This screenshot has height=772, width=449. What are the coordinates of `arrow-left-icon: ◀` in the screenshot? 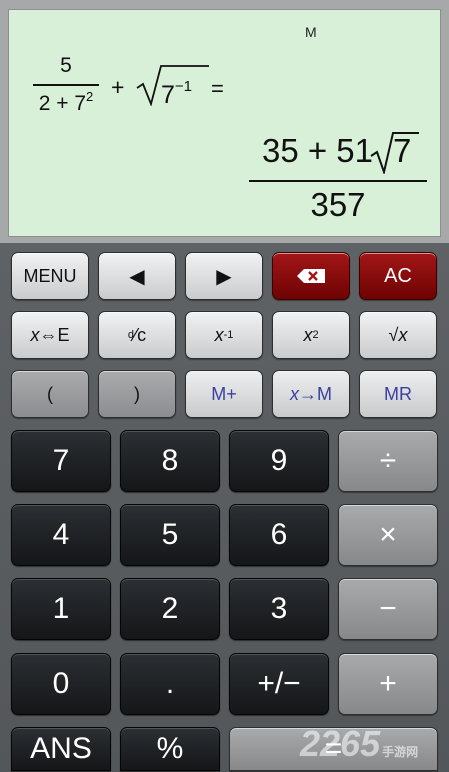 It's located at (137, 276).